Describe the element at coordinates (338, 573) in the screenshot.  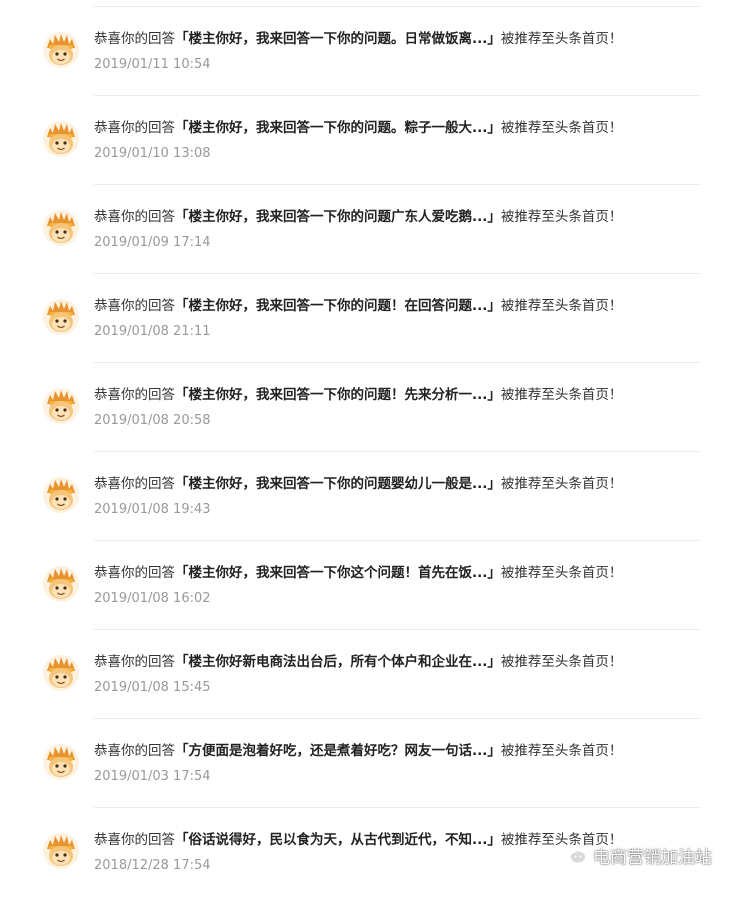
I see `answer-title-link: 「楼主你好，我来回答一下你这个问题！首先在饭...」` at that location.